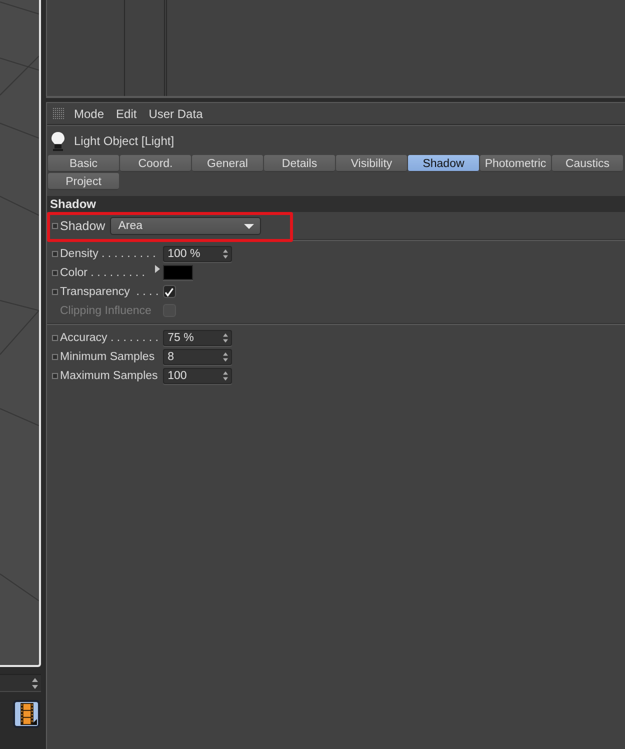 This screenshot has height=749, width=625. I want to click on tab: Basic, so click(83, 163).